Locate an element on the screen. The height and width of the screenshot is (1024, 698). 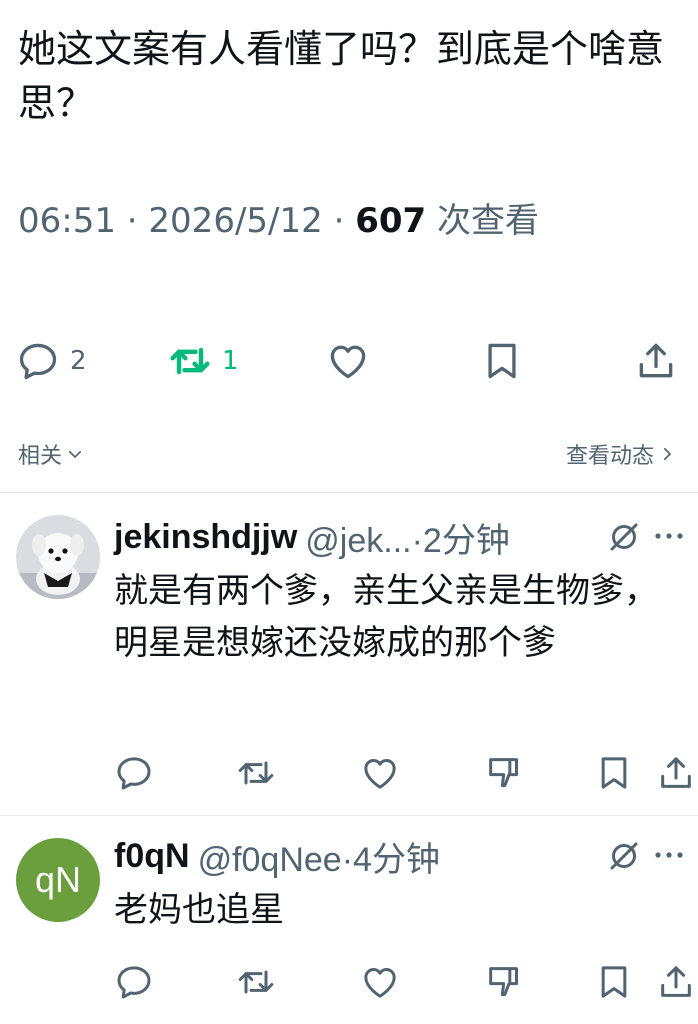
post-action-bar: 2 1 is located at coordinates (349, 361).